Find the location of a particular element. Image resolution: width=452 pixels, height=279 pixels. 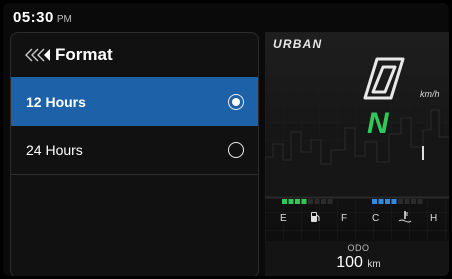

ride-mode: URBAN is located at coordinates (298, 44).